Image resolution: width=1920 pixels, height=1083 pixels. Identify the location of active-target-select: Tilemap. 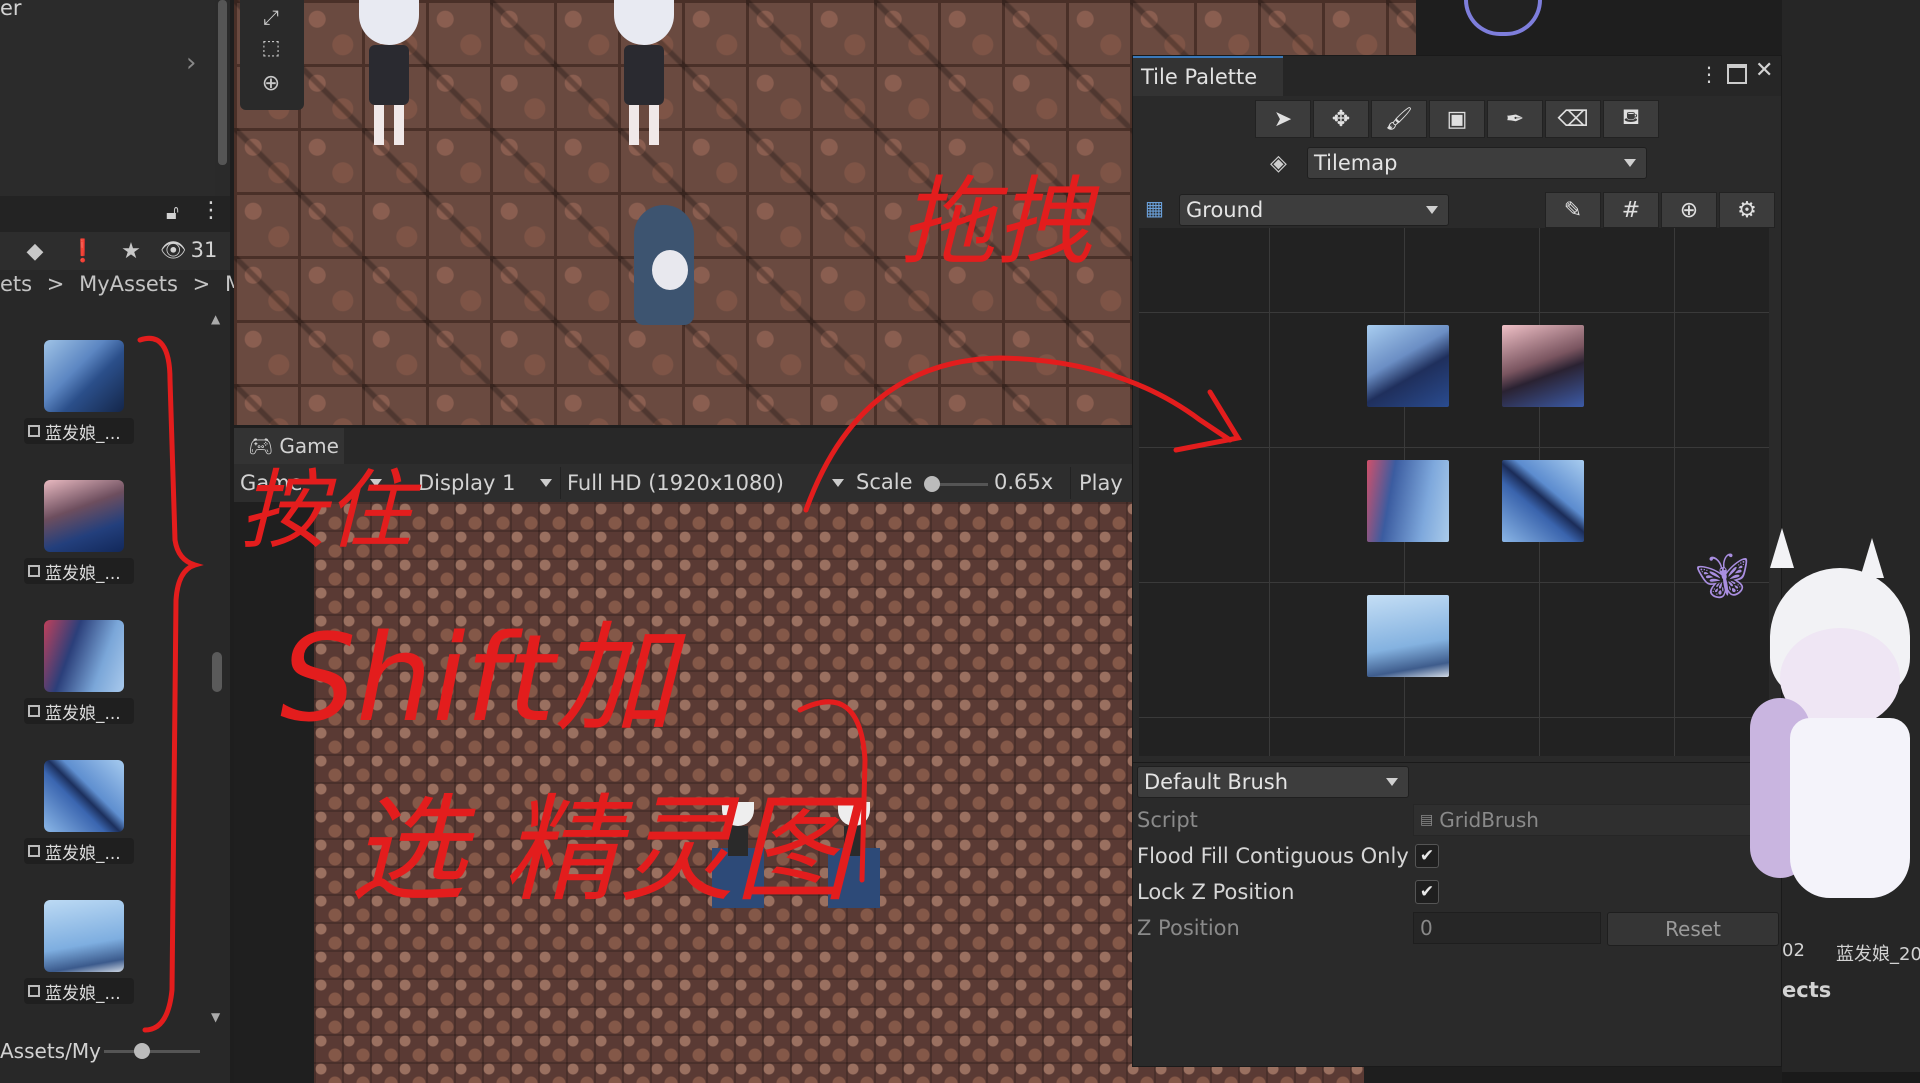
(1477, 163).